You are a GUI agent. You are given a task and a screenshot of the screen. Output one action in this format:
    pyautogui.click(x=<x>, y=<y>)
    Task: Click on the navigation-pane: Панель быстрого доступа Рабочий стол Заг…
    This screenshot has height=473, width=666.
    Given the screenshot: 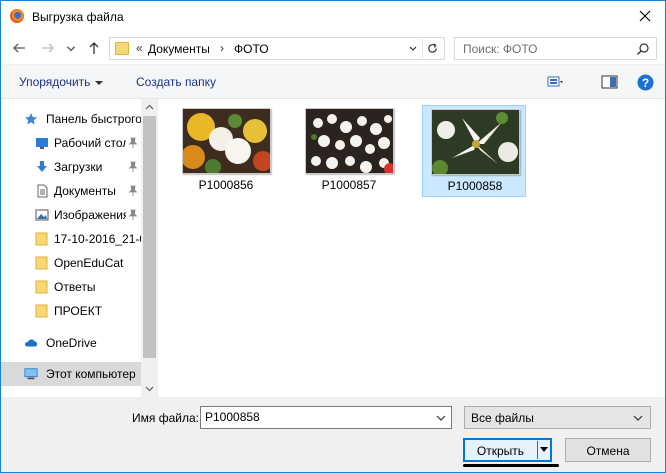 What is the action you would take?
    pyautogui.click(x=79, y=248)
    